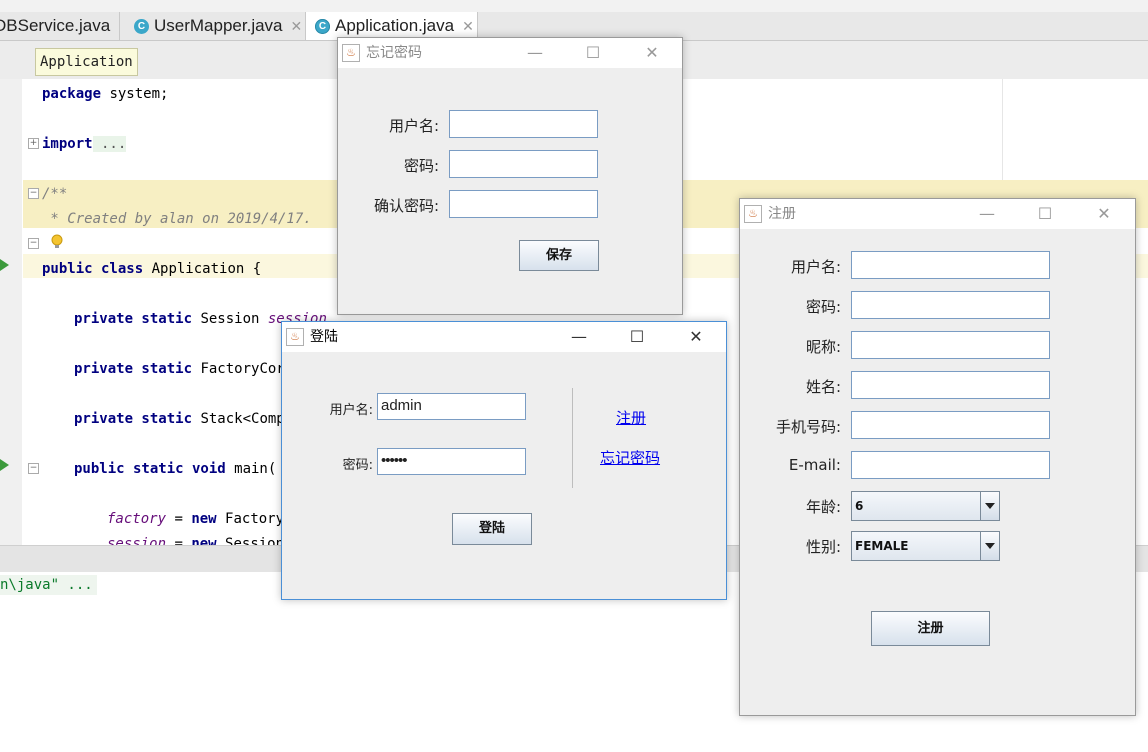 The image size is (1148, 752). What do you see at coordinates (152, 269) in the screenshot?
I see `code-line: public class Application {` at bounding box center [152, 269].